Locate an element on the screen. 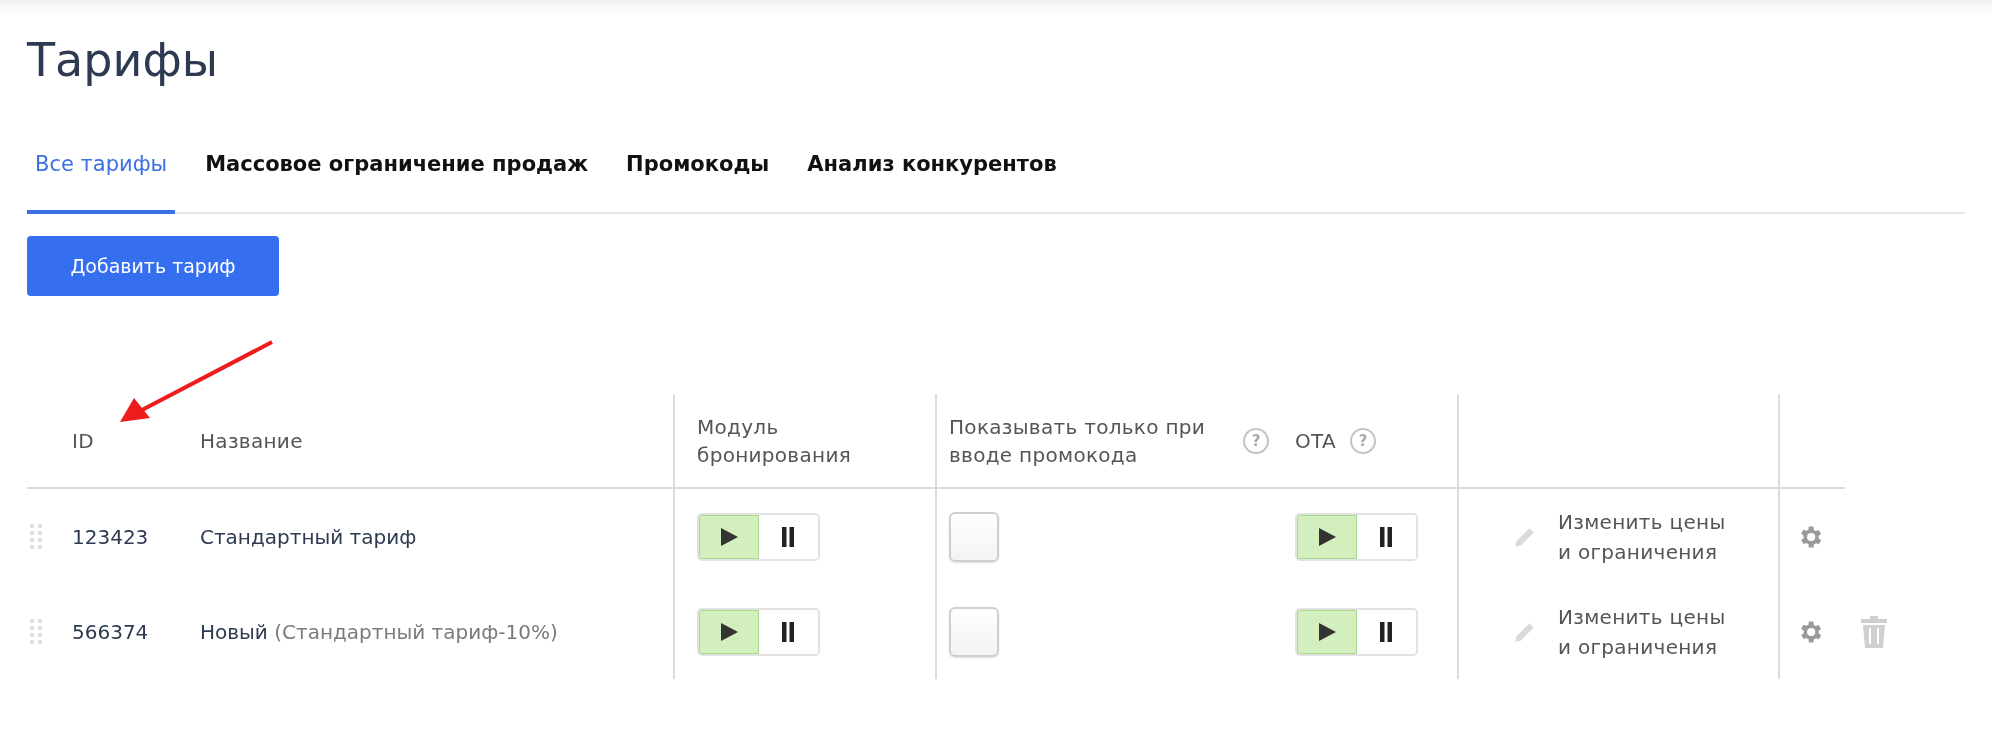  tab: Все тарифы is located at coordinates (101, 183).